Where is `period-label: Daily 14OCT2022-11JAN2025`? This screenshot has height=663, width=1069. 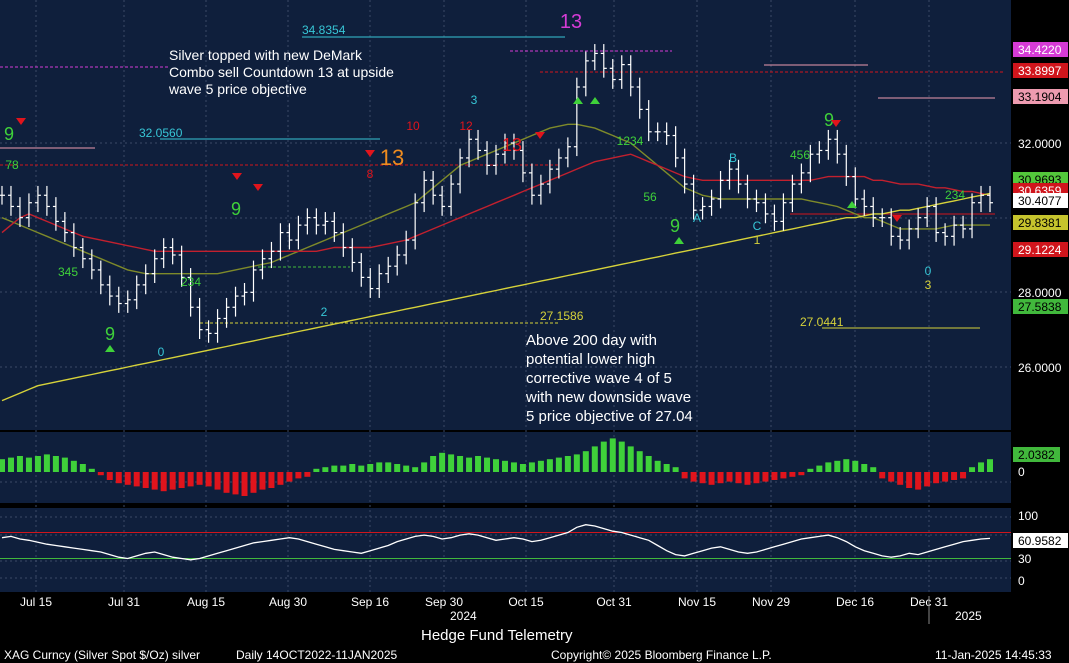 period-label: Daily 14OCT2022-11JAN2025 is located at coordinates (317, 655).